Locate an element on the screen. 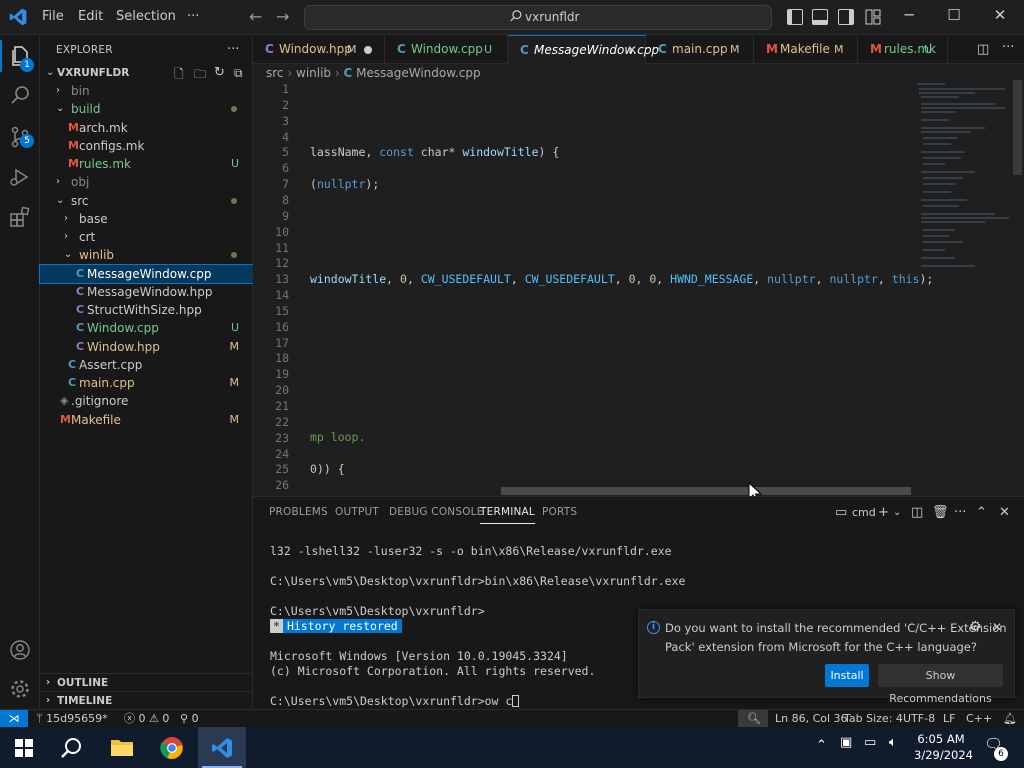  editor-tab: Cmain.cpp M is located at coordinates (700, 49).